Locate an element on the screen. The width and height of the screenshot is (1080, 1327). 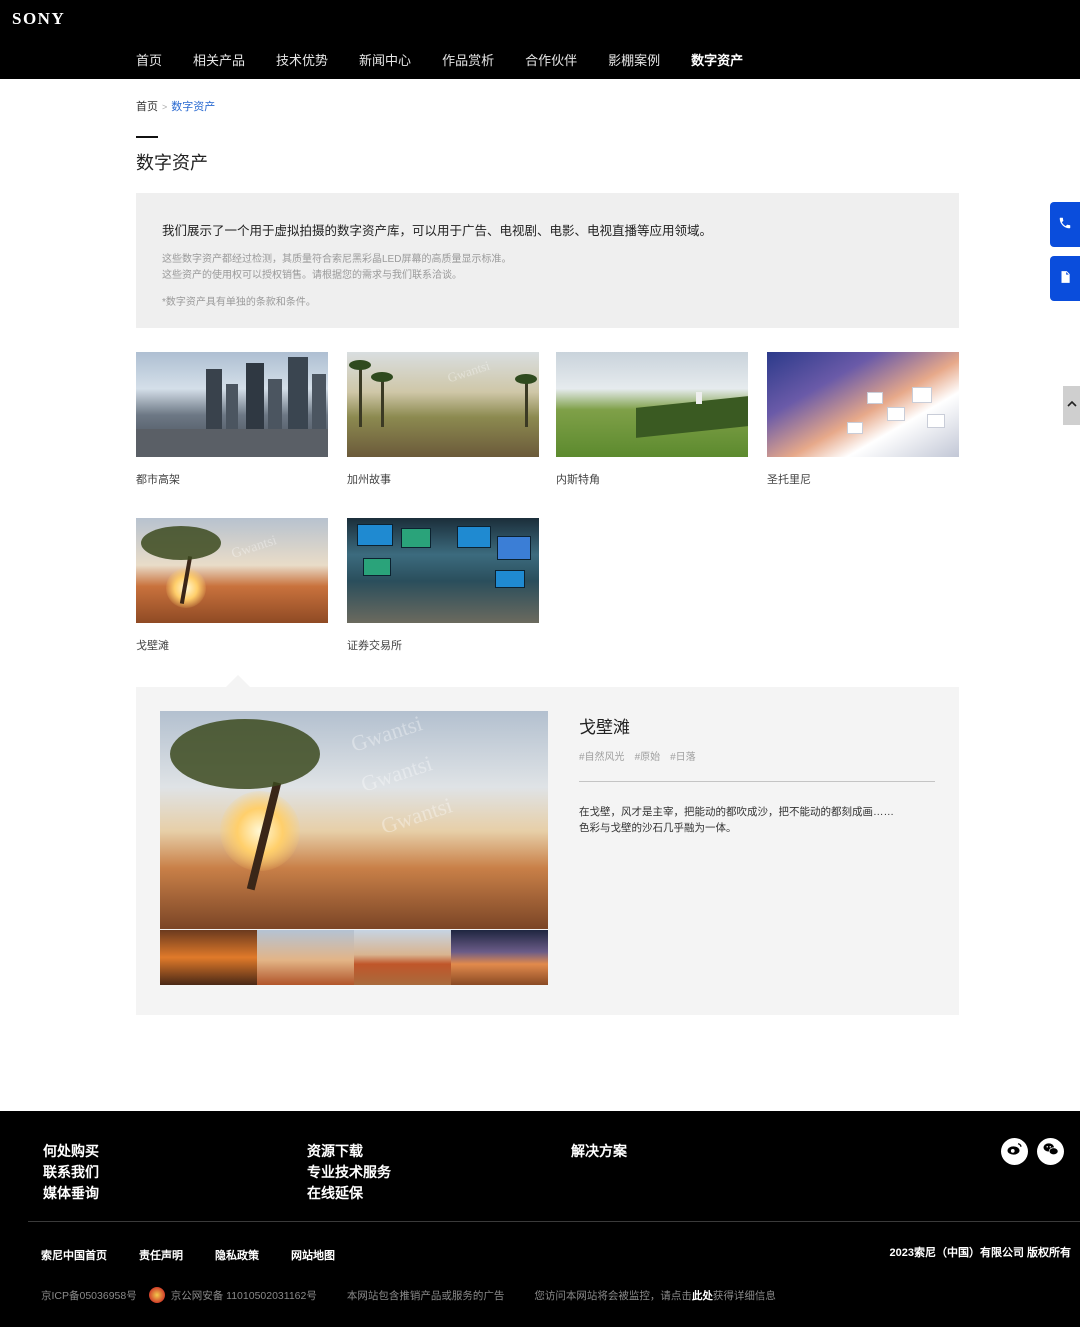
breadcrumb: 首页 > 数字资产 is located at coordinates (175, 106).